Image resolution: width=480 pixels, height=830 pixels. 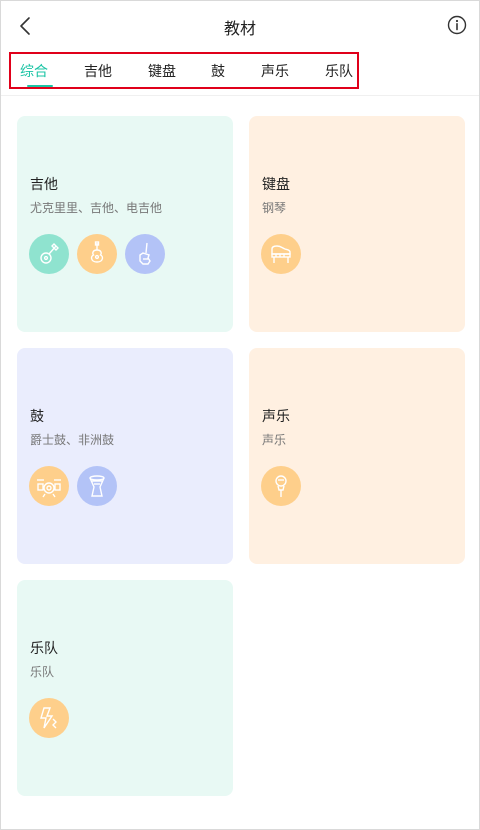 I want to click on card-band: 乐队 乐队, so click(x=125, y=688).